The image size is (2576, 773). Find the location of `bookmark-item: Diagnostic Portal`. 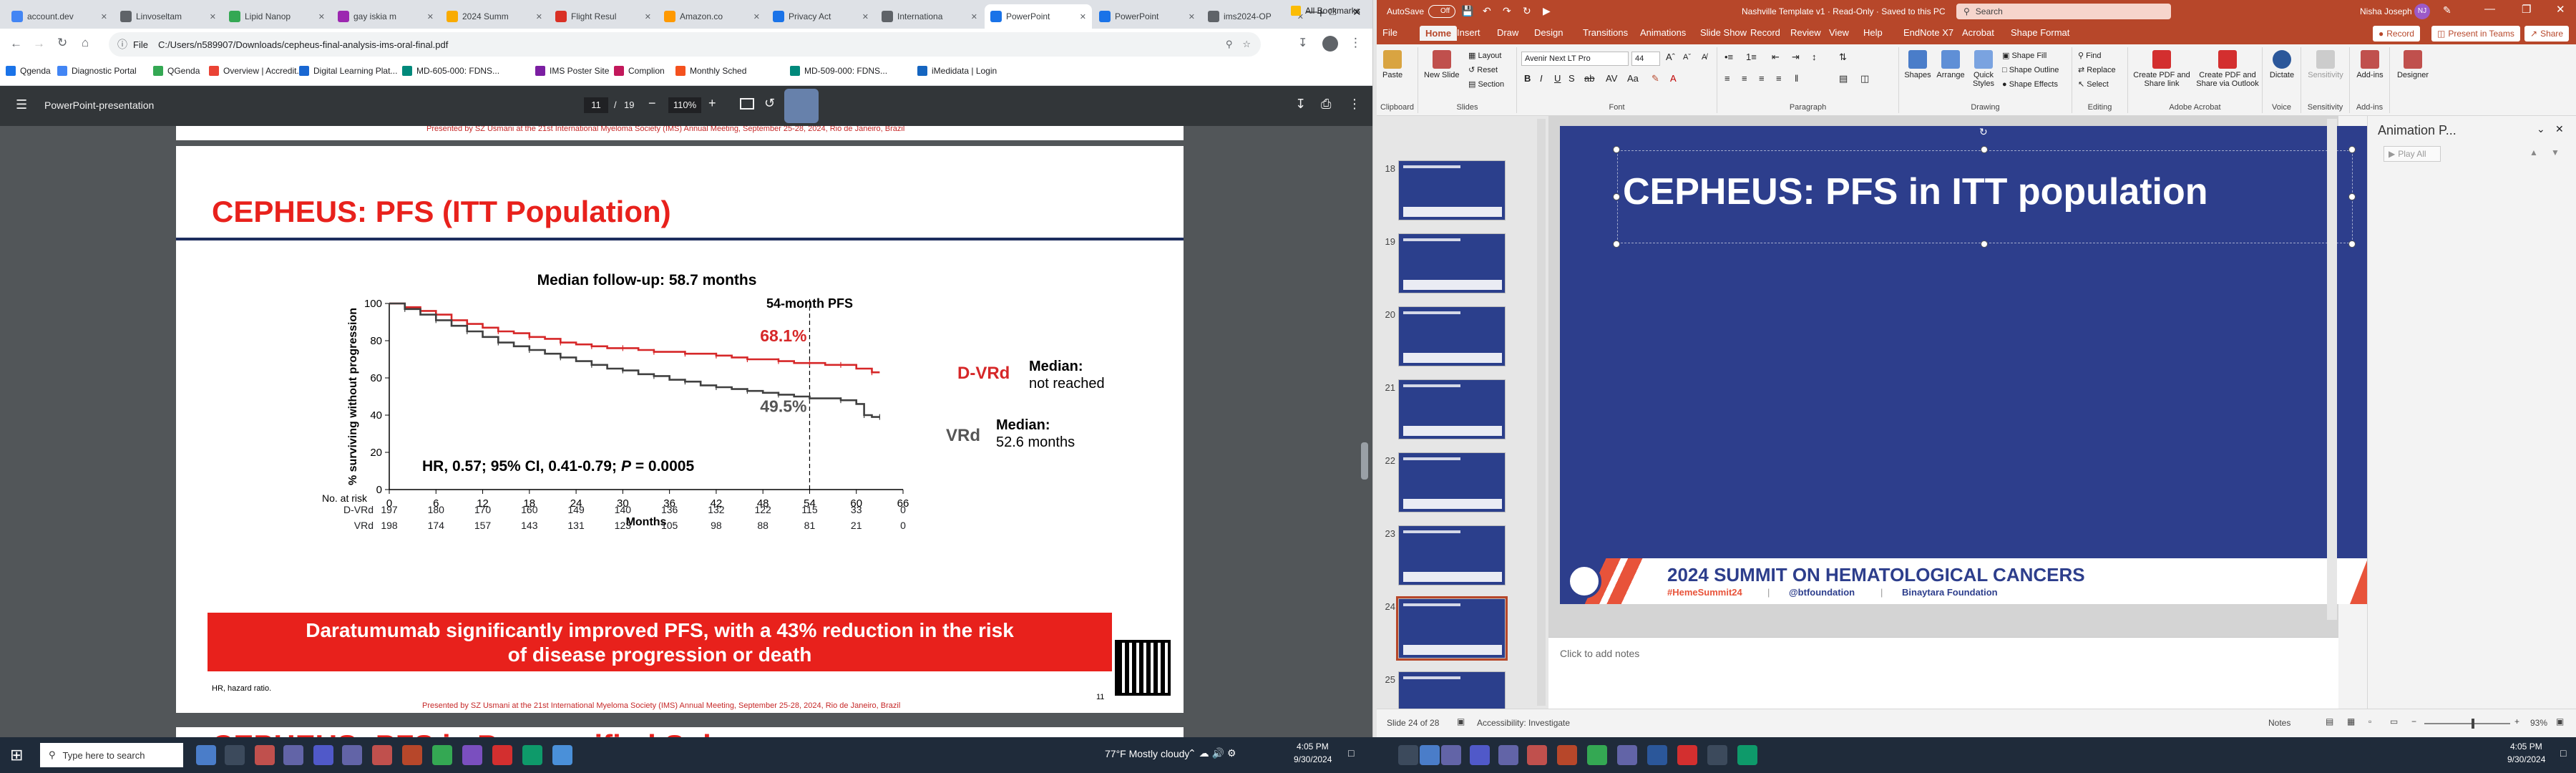

bookmark-item: Diagnostic Portal is located at coordinates (97, 71).